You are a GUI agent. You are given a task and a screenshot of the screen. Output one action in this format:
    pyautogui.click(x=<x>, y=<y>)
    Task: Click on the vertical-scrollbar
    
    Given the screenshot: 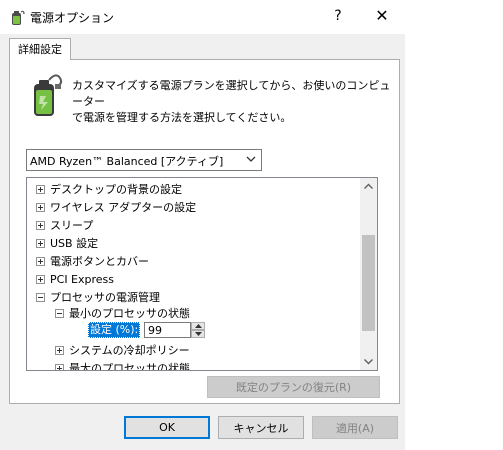 What is the action you would take?
    pyautogui.click(x=368, y=274)
    